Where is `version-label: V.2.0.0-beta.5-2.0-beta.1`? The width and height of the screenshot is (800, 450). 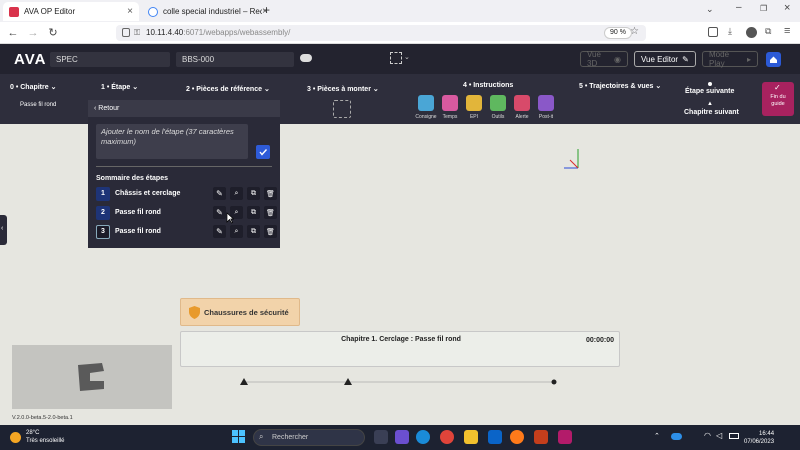 version-label: V.2.0.0-beta.5-2.0-beta.1 is located at coordinates (42, 418).